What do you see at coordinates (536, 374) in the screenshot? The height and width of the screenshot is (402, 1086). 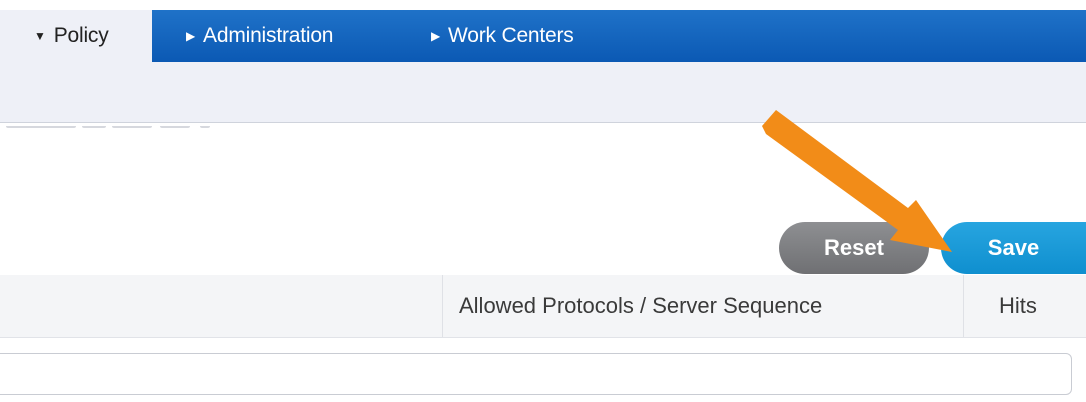 I see `filter-input` at bounding box center [536, 374].